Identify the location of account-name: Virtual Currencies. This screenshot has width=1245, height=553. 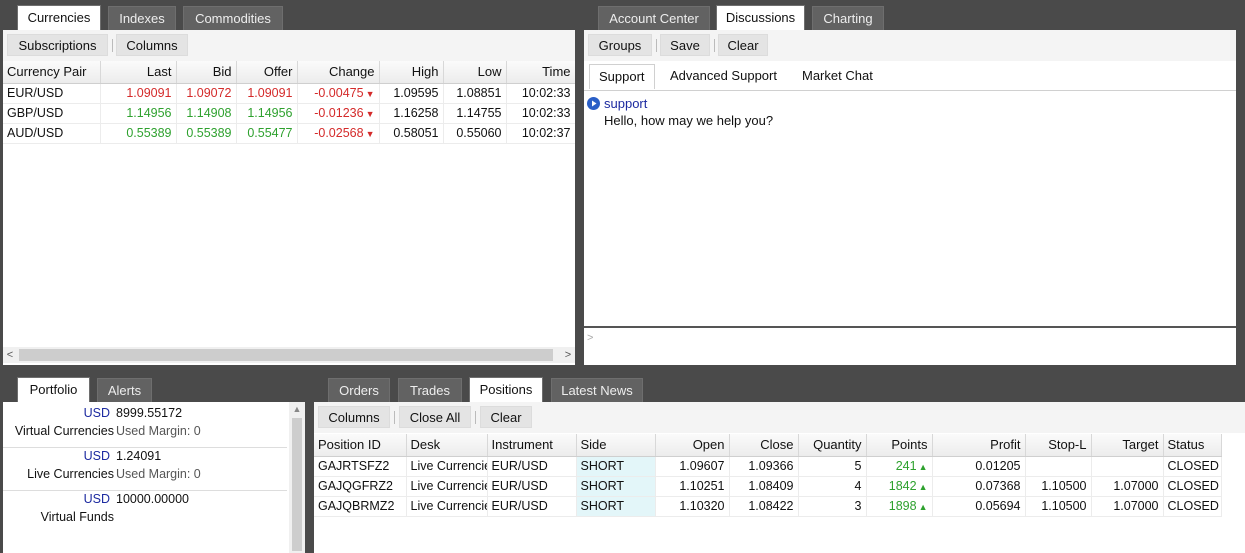
(64, 431).